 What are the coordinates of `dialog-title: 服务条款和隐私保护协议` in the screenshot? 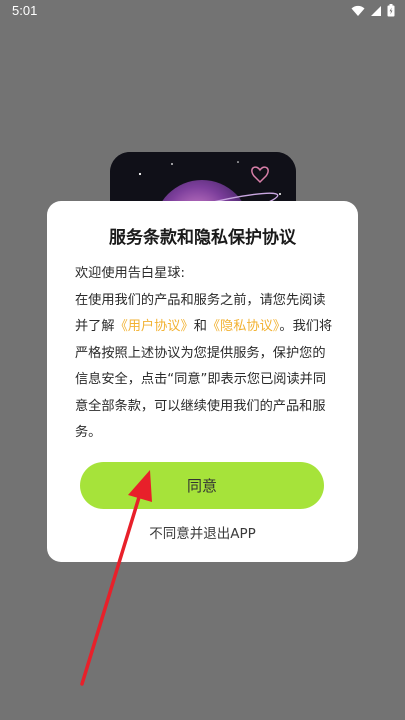 It's located at (202, 238).